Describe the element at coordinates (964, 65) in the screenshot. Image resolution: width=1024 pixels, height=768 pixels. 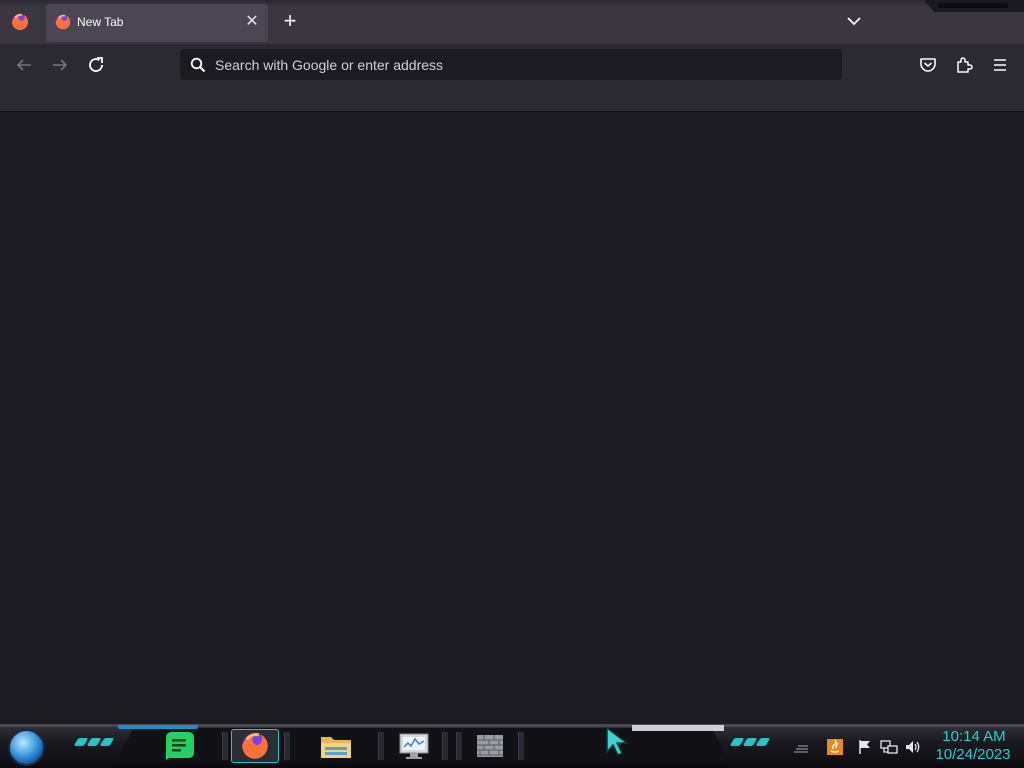
I see `extensions-icon` at that location.